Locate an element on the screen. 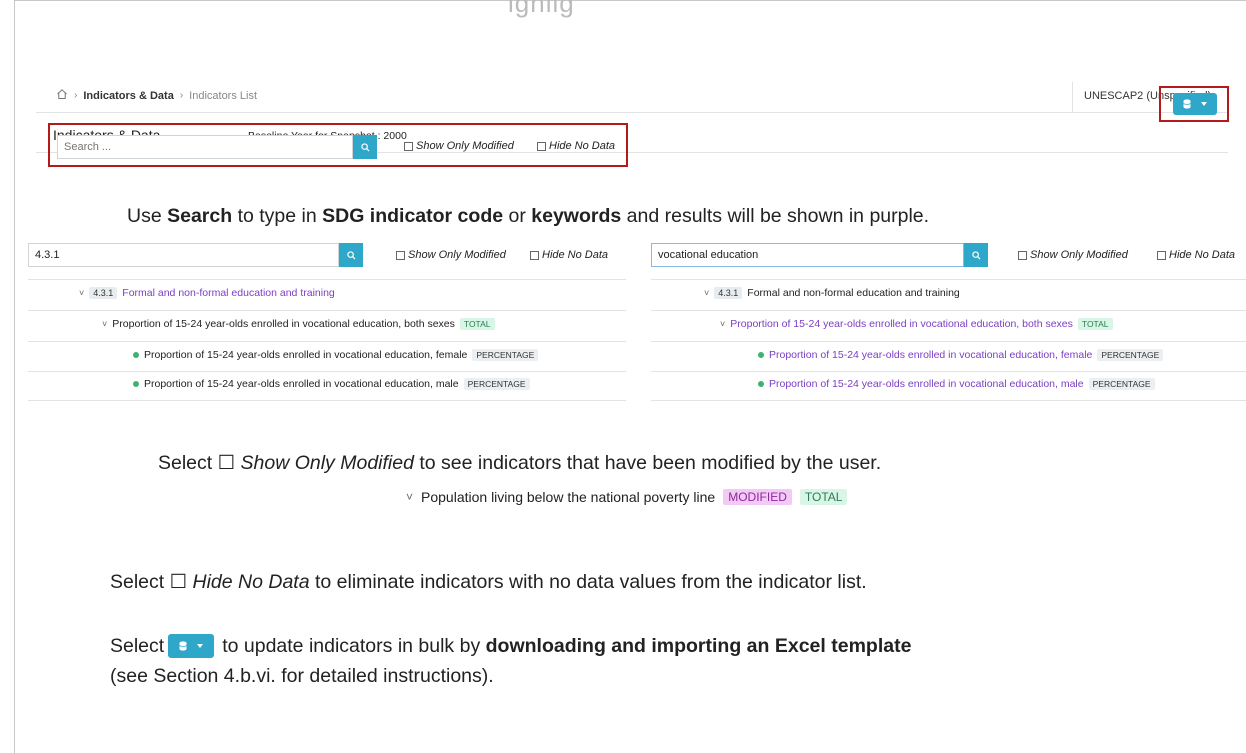 The image size is (1246, 753). breadcrumb-indicators-data: Indicators & Data is located at coordinates (128, 96).